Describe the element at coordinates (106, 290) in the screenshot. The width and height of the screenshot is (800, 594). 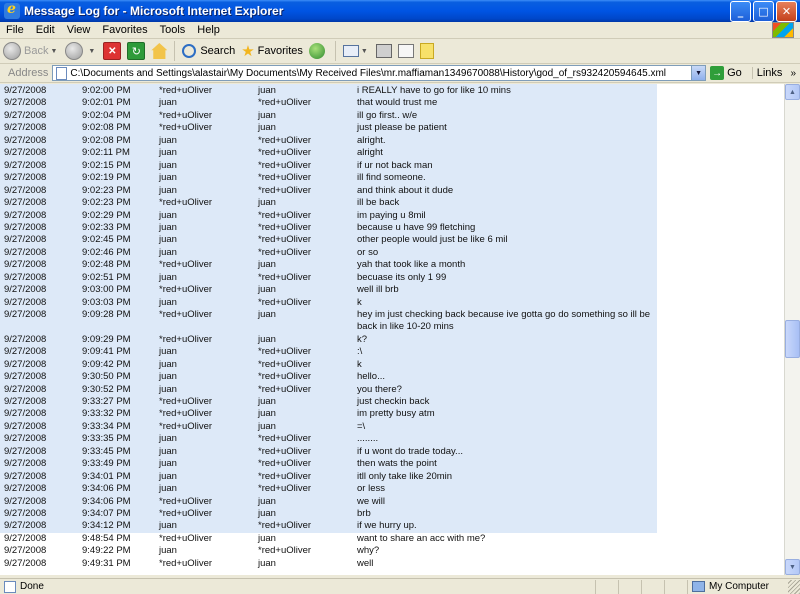
I see `log-time: 9:03:00 PM` at that location.